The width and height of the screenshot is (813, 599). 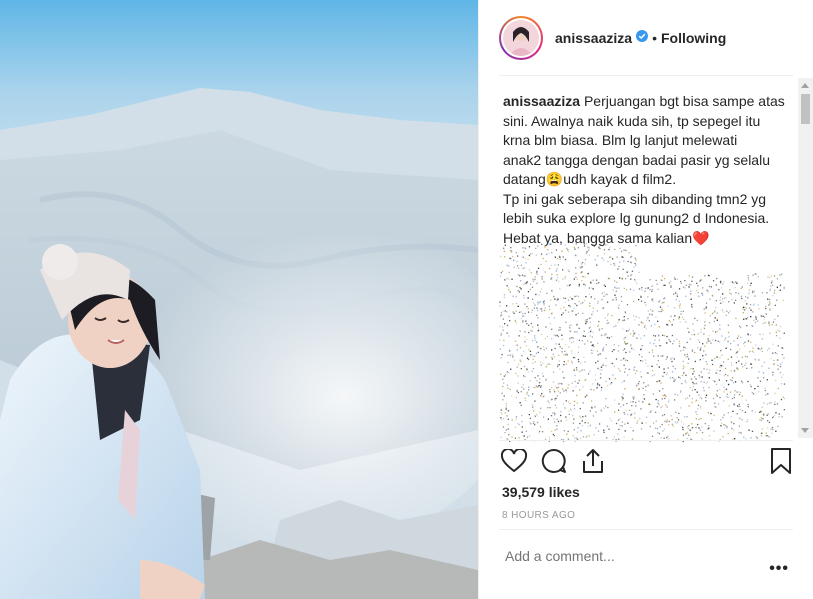 What do you see at coordinates (779, 569) in the screenshot?
I see `more-options-icon: •••` at bounding box center [779, 569].